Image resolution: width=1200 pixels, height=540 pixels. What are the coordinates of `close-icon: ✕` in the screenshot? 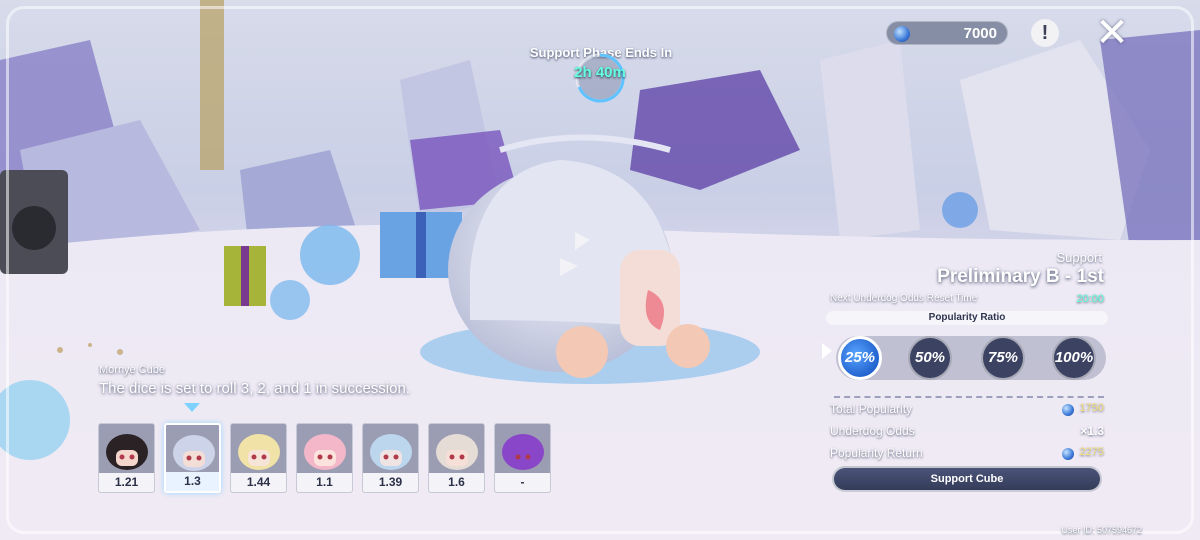 It's located at (1112, 33).